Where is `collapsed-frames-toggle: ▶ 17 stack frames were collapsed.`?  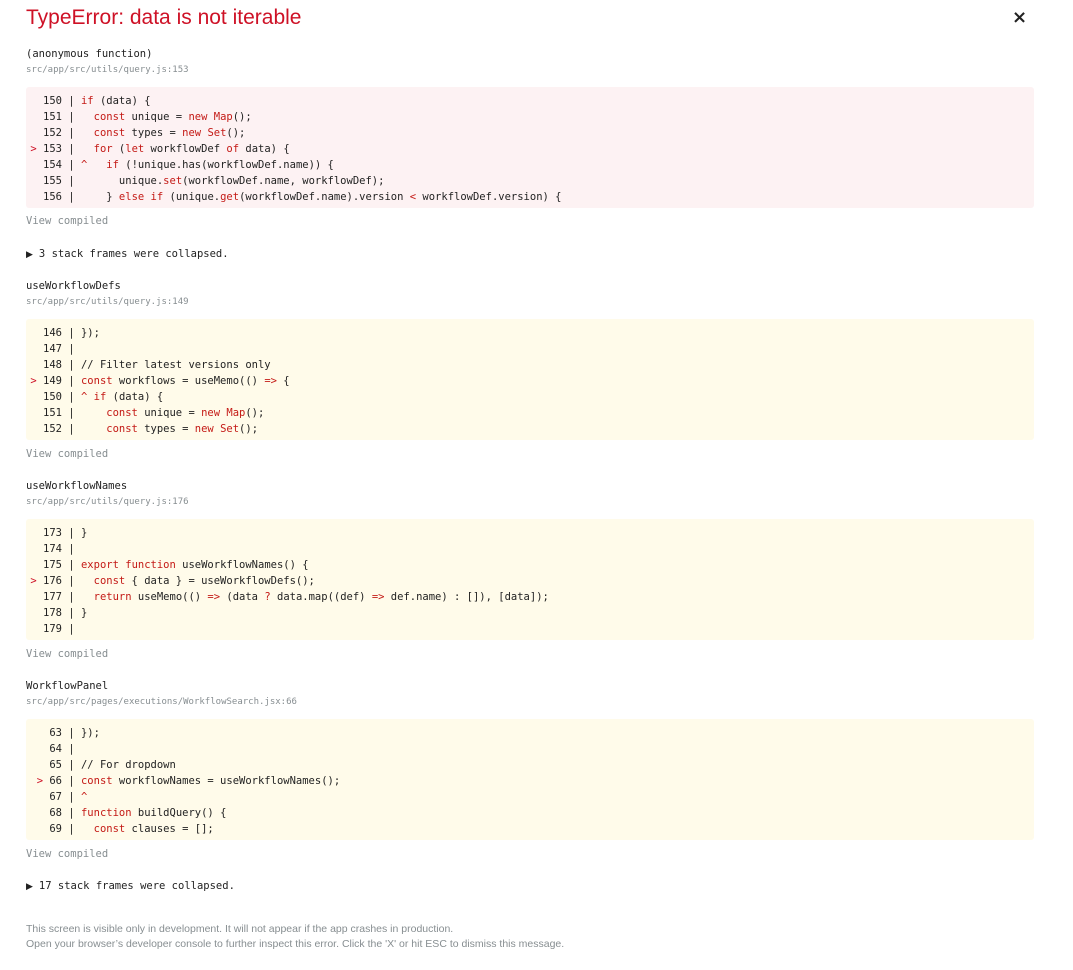
collapsed-frames-toggle: ▶ 17 stack frames were collapsed. is located at coordinates (130, 886).